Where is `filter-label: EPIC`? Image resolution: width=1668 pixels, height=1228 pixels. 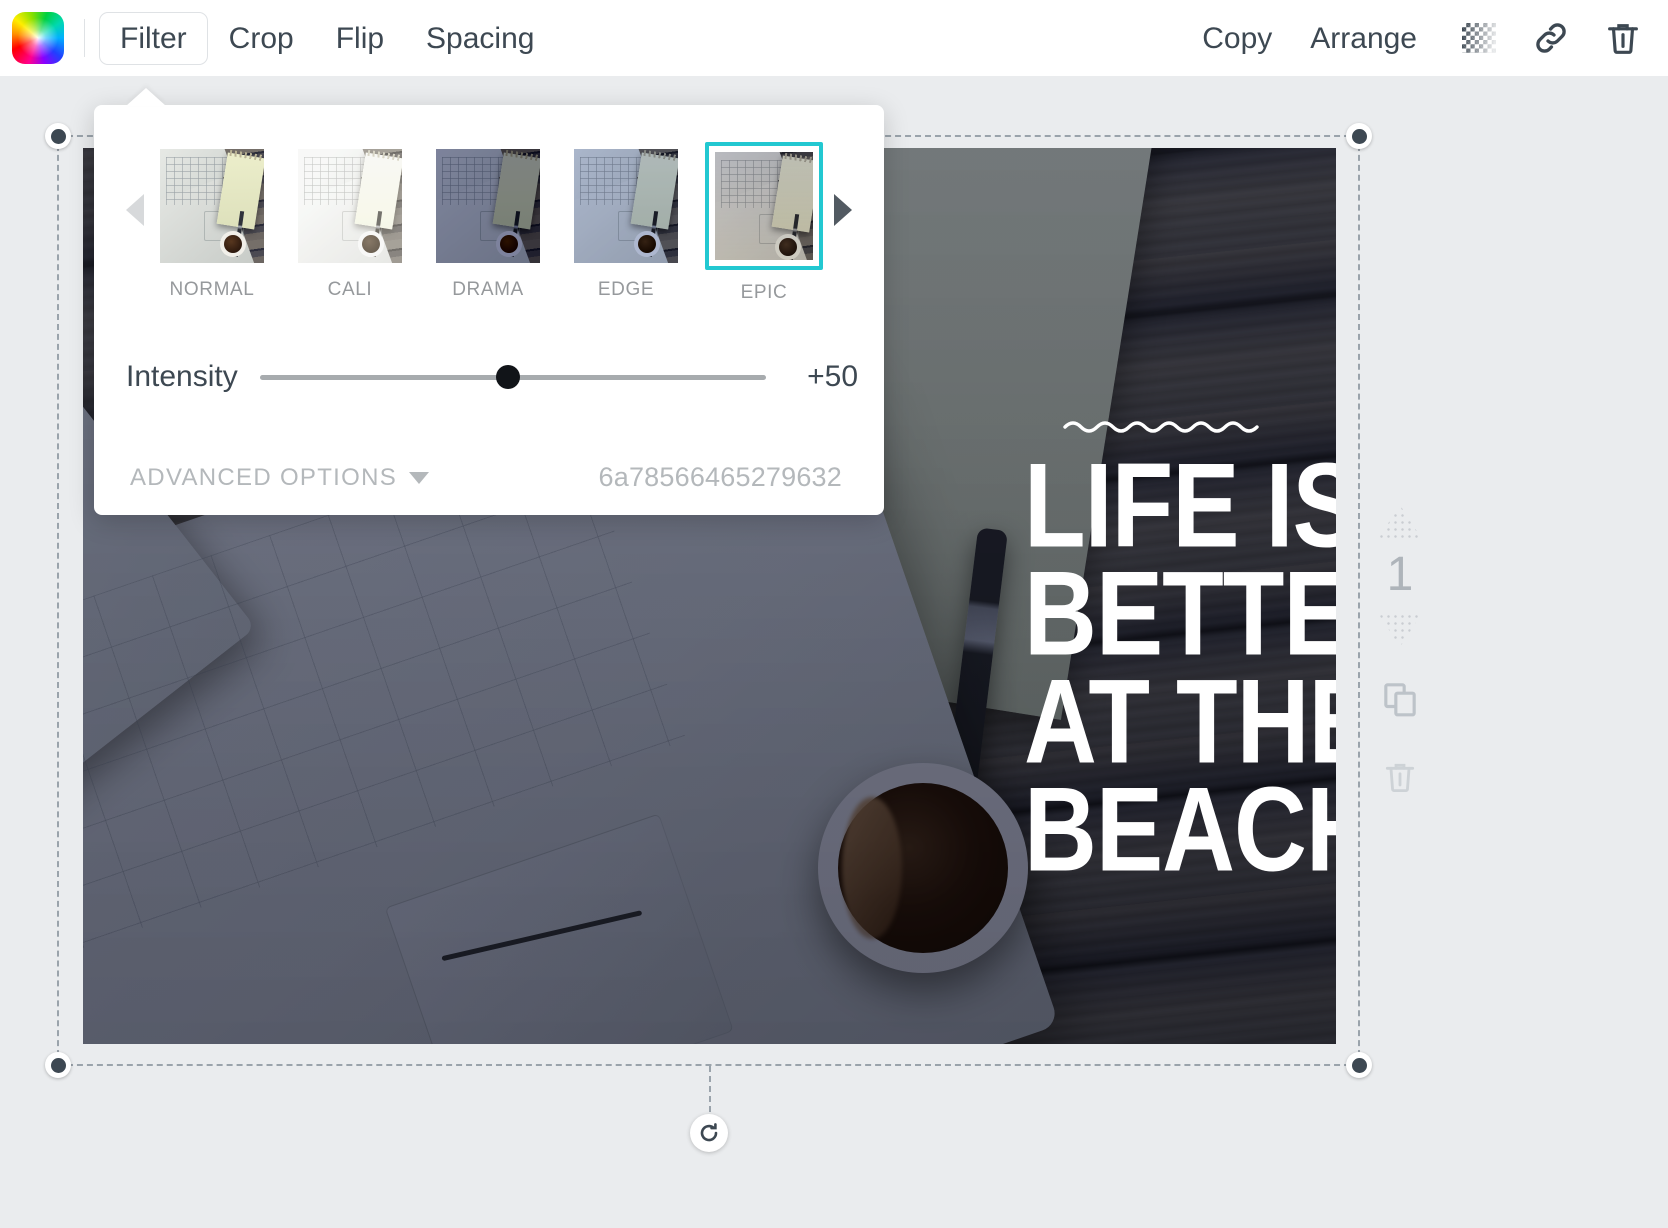 filter-label: EPIC is located at coordinates (764, 292).